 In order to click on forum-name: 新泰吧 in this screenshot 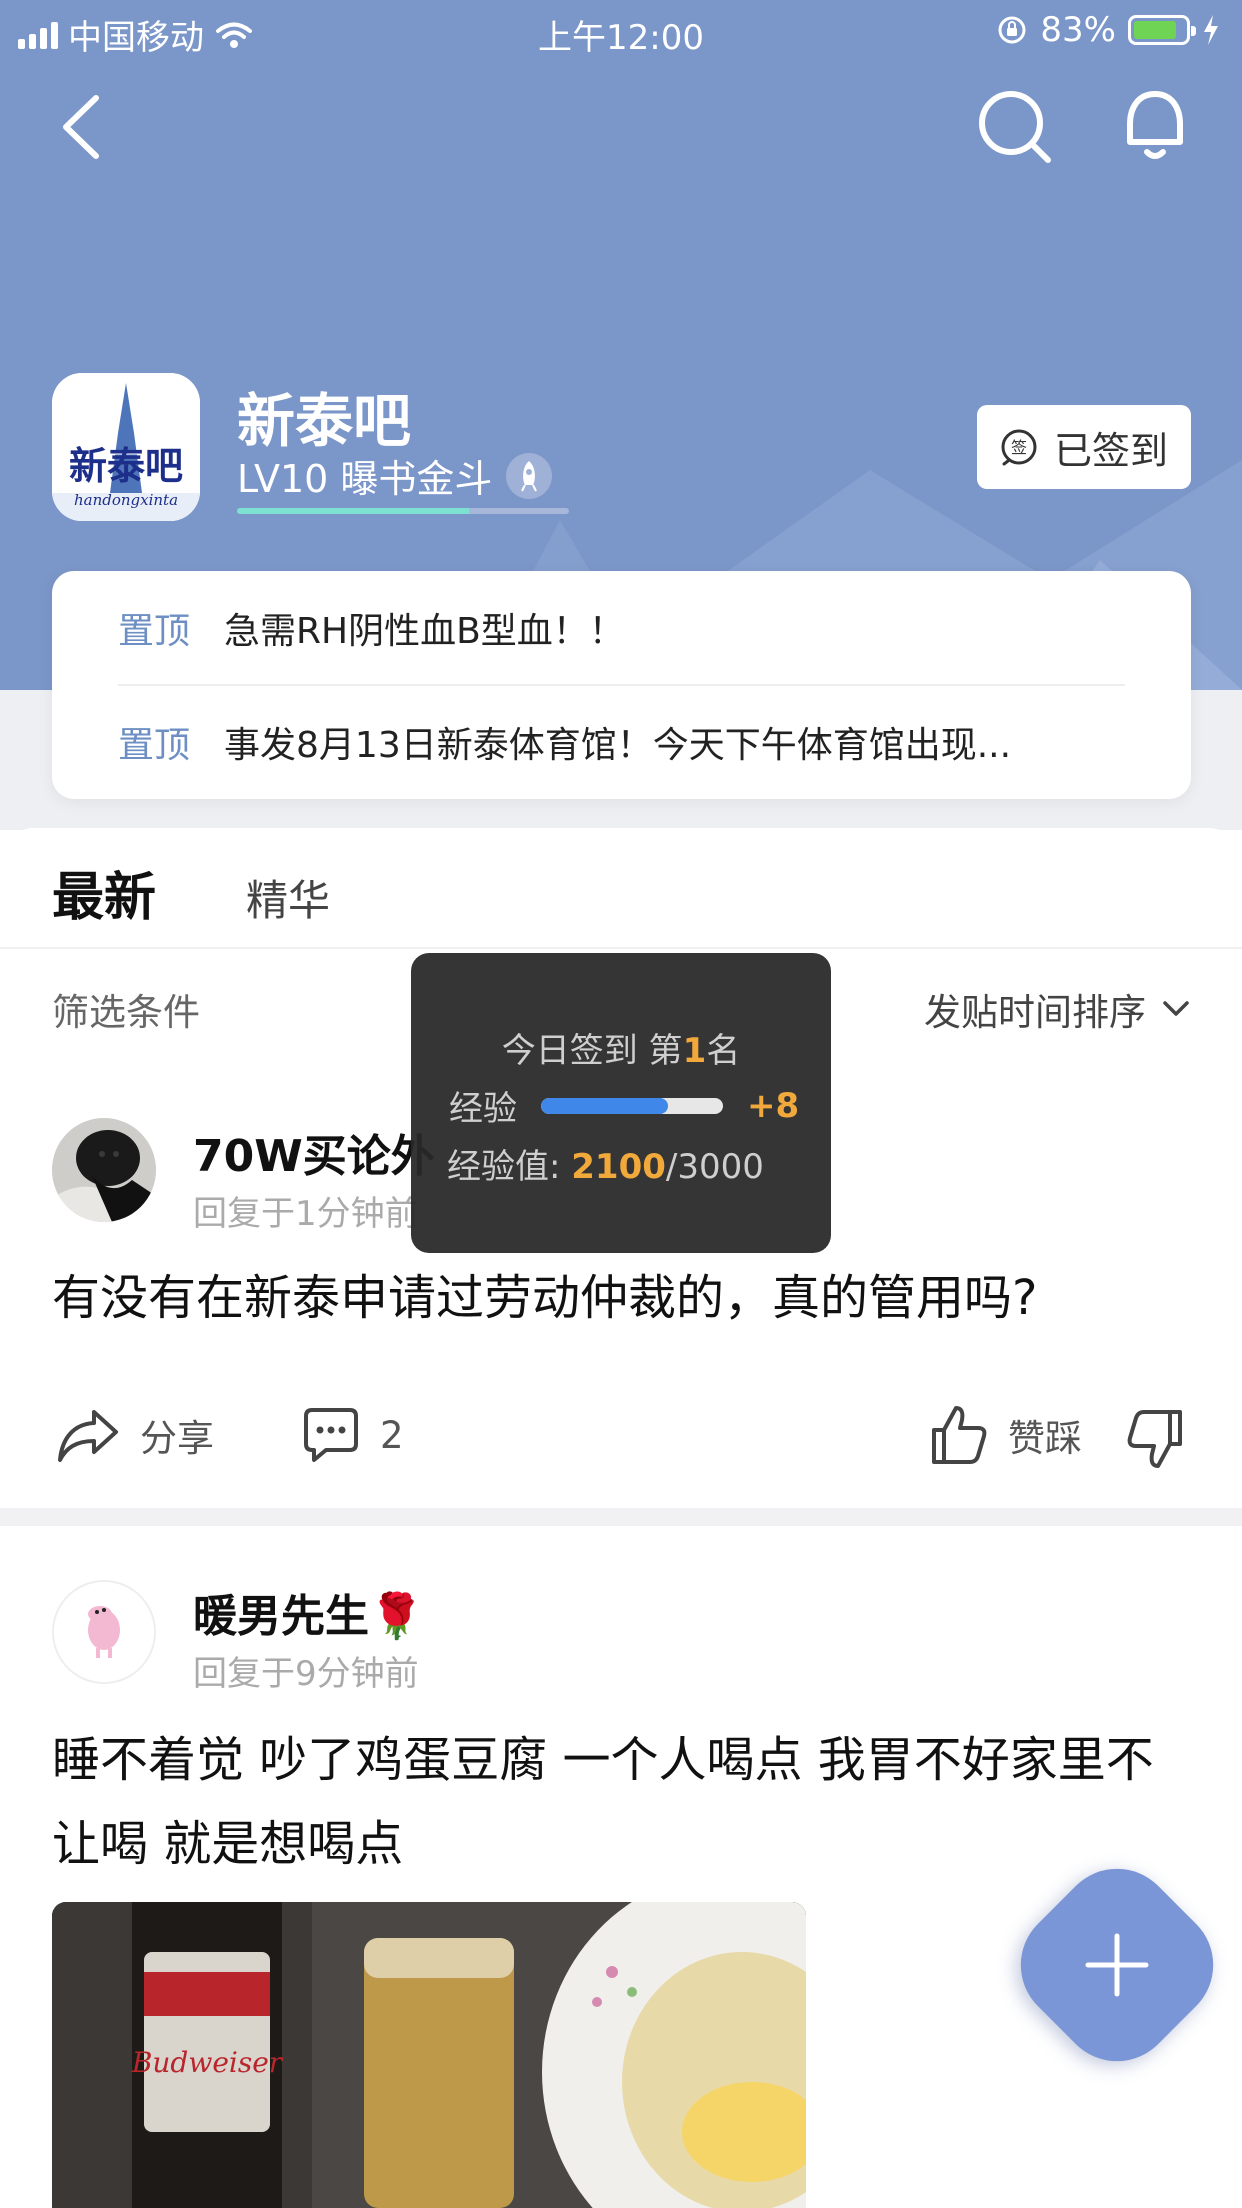, I will do `click(324, 421)`.